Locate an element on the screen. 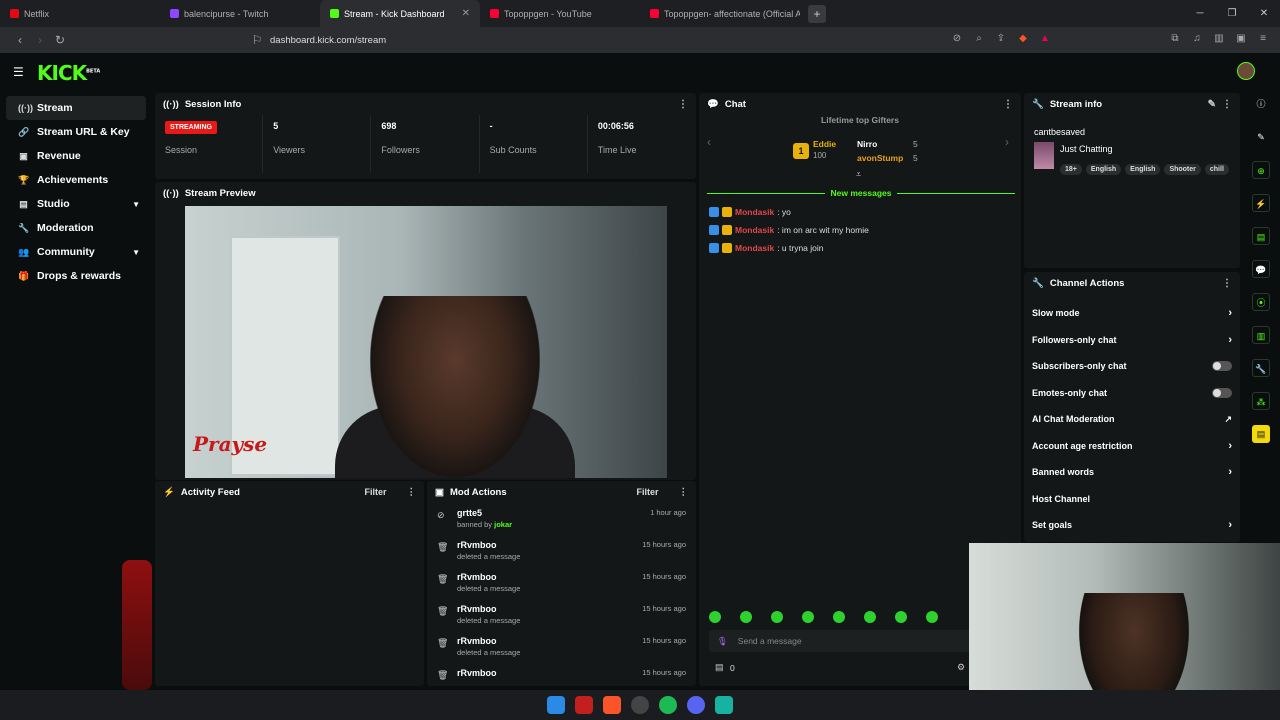 The image size is (1280, 720). chat-input: 🎙 Send a message is located at coordinates (859, 641).